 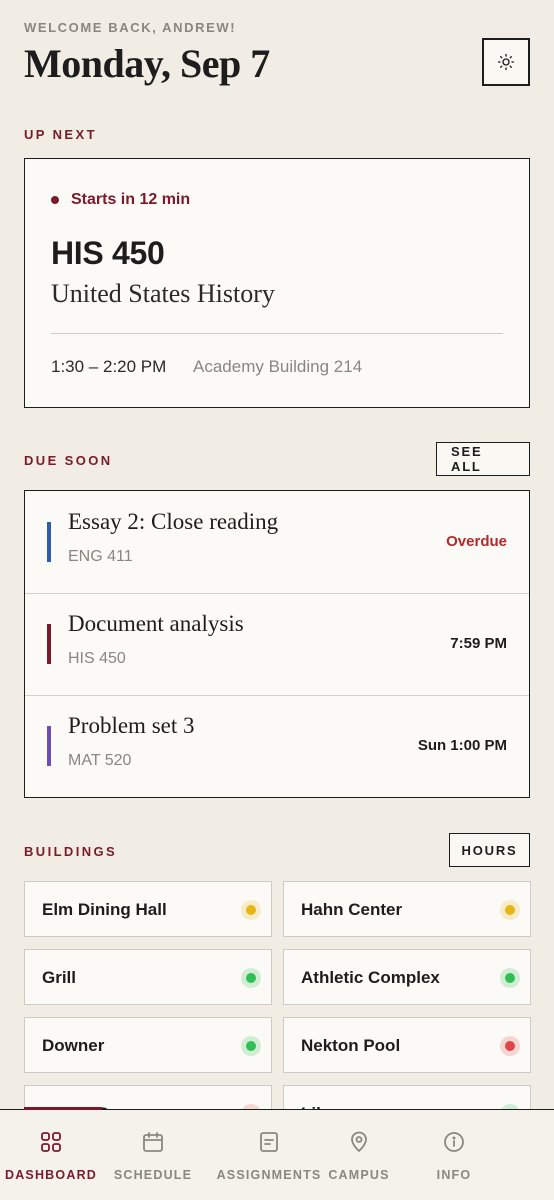 What do you see at coordinates (55, 200) in the screenshot?
I see `live-dot-icon` at bounding box center [55, 200].